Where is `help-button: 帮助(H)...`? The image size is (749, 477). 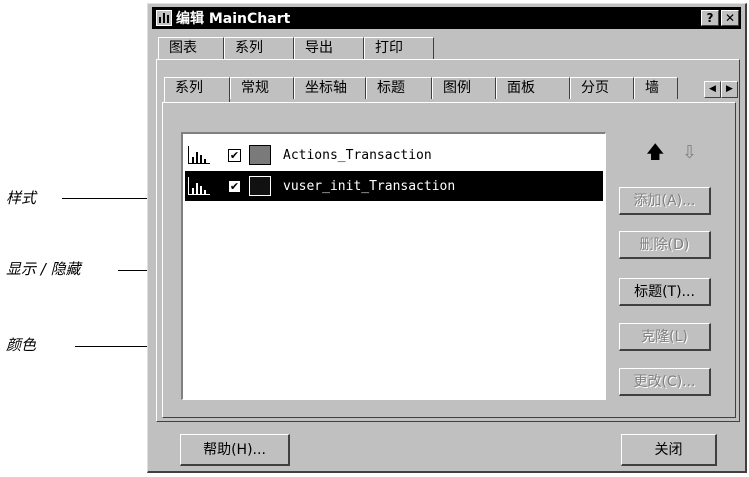 help-button: 帮助(H)... is located at coordinates (235, 450).